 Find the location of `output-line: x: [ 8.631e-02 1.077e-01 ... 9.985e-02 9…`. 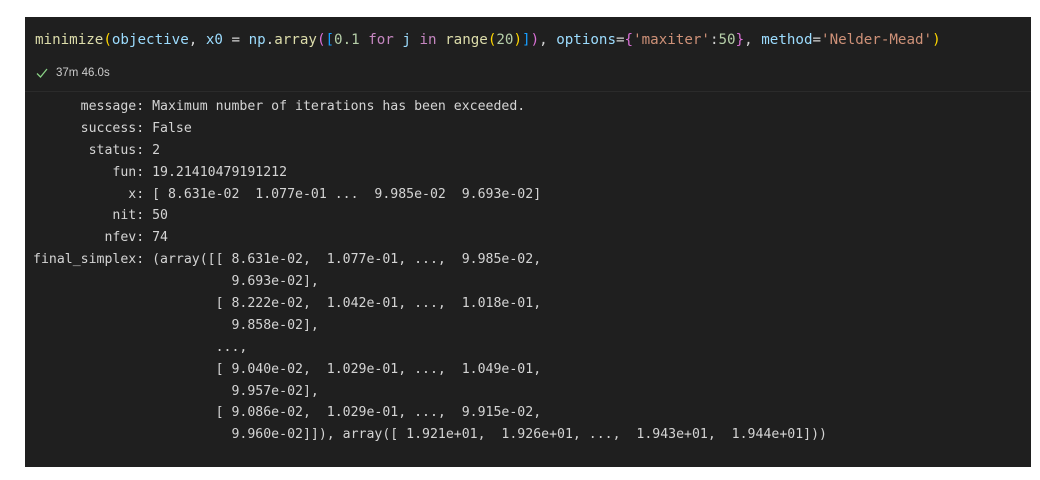

output-line: x: [ 8.631e-02 1.077e-01 ... 9.985e-02 9… is located at coordinates (287, 194).